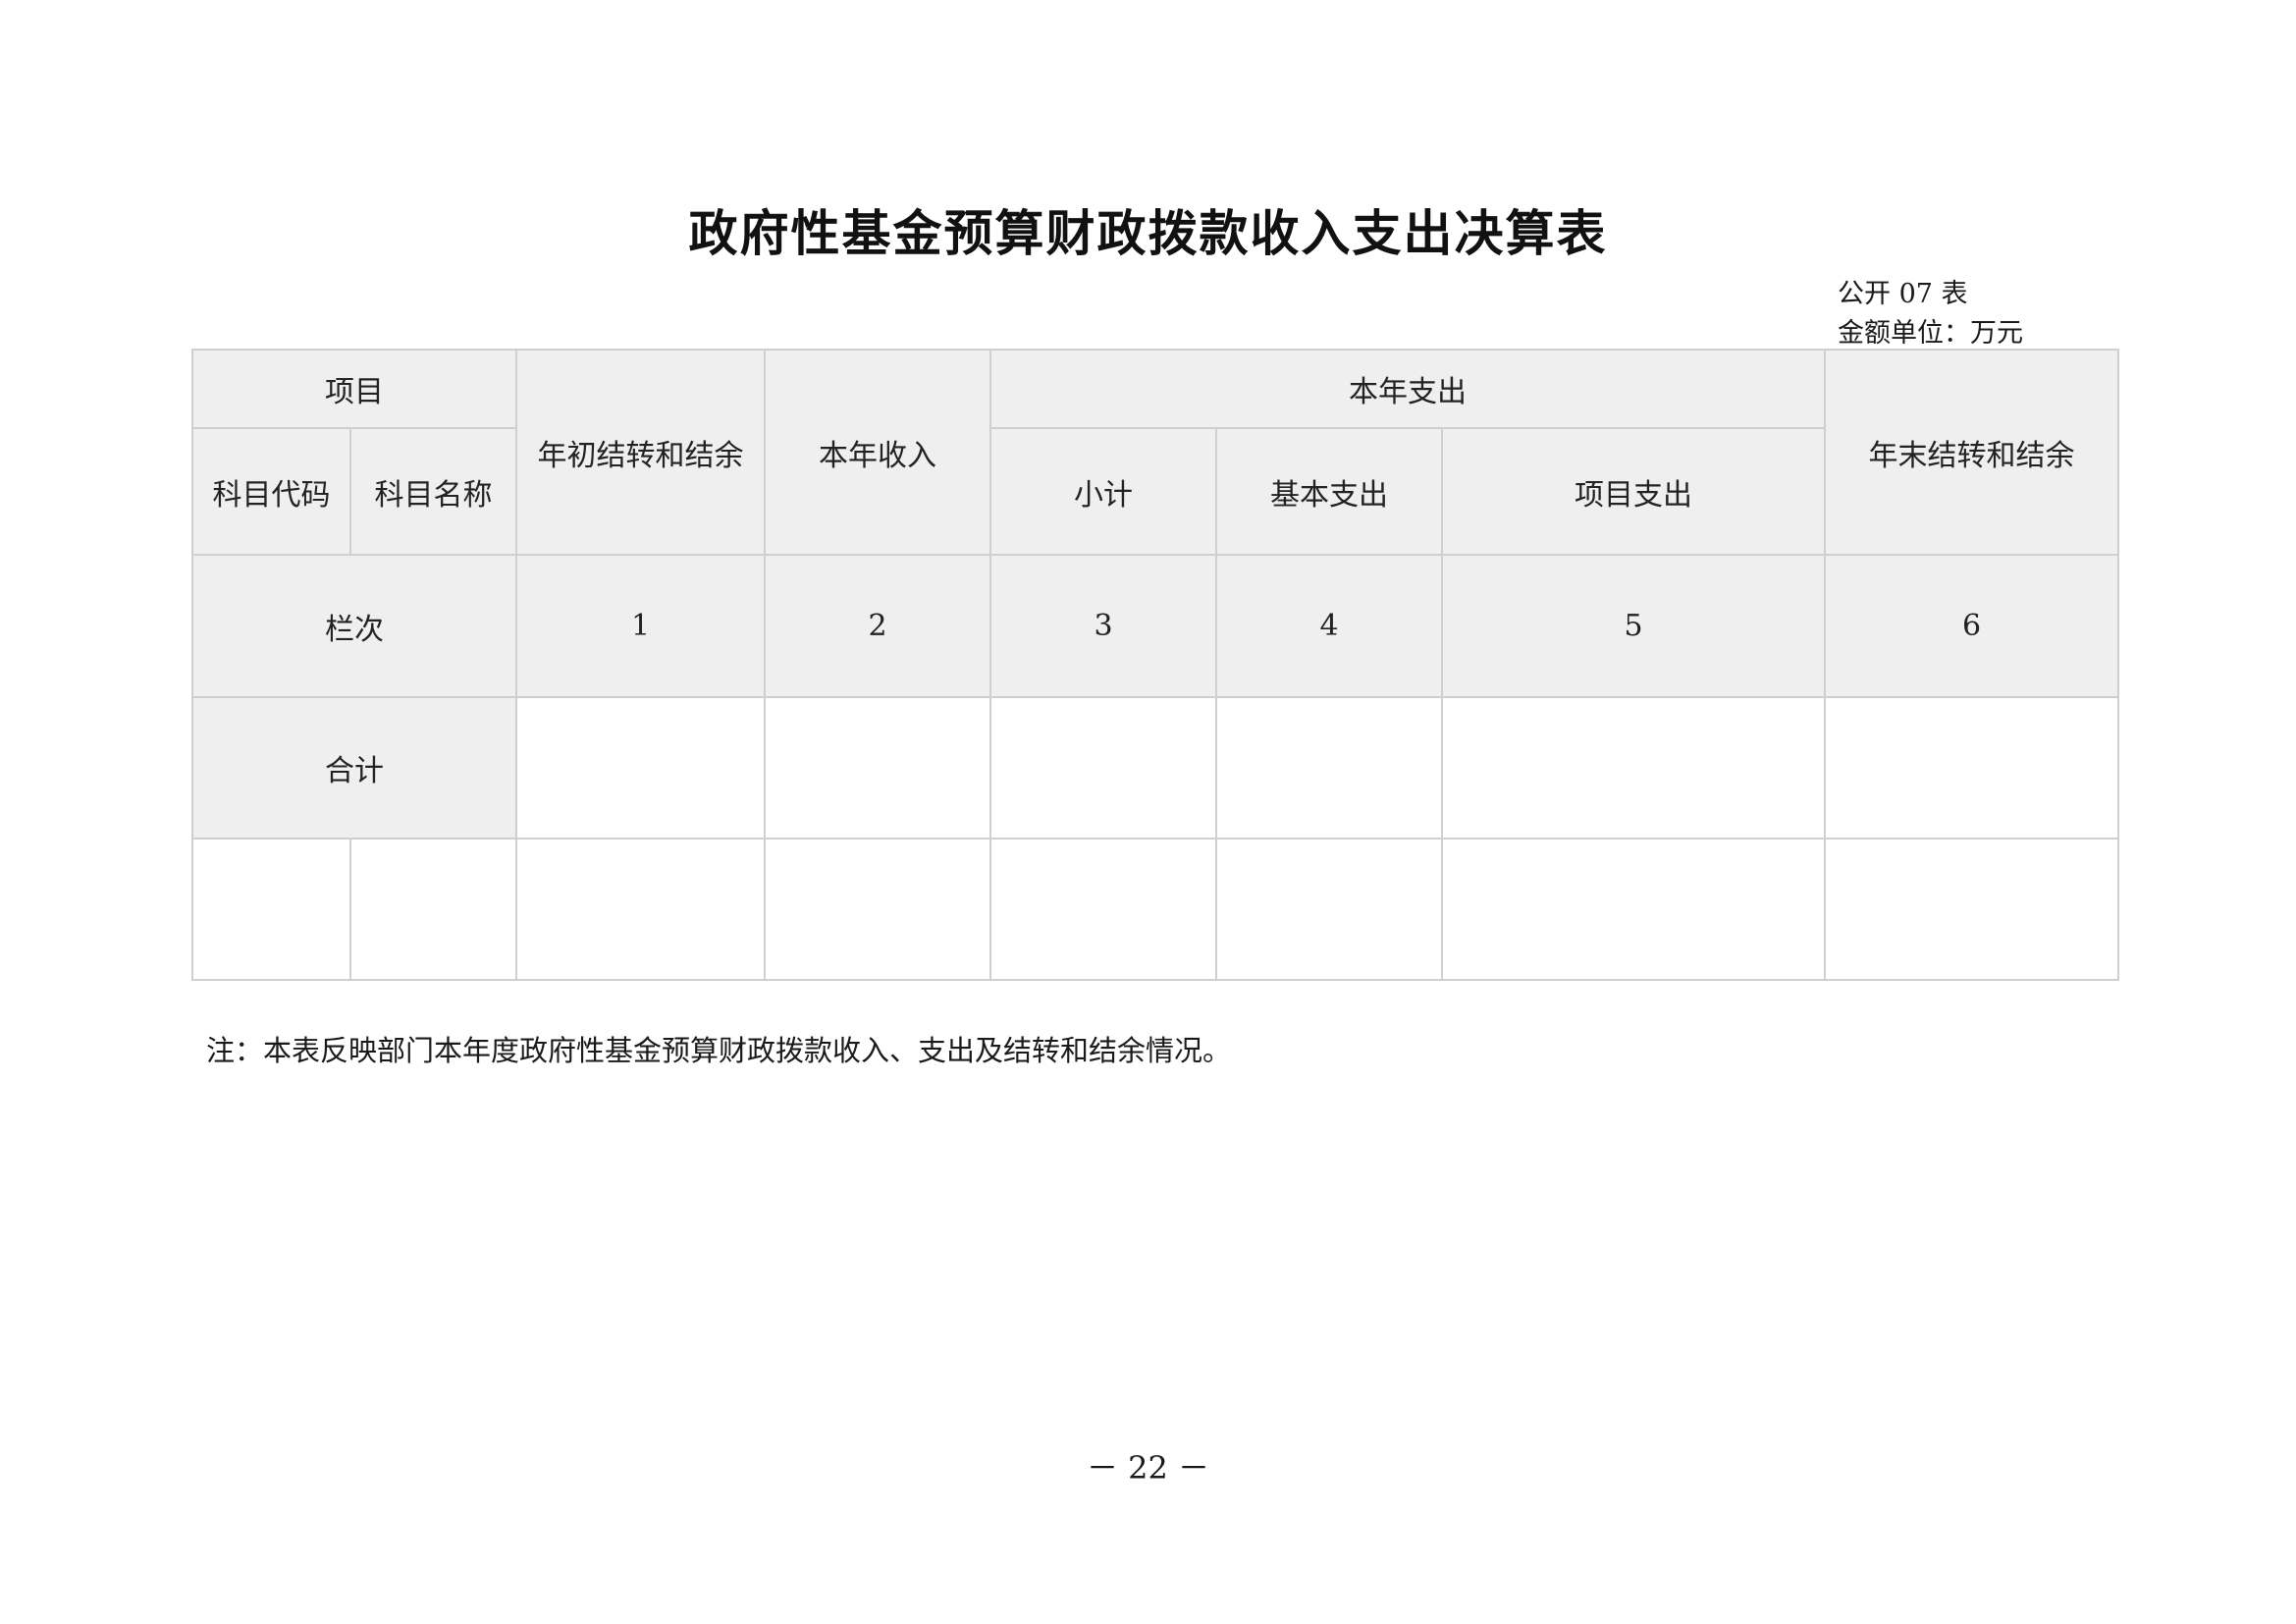 This screenshot has width=2296, height=1624. What do you see at coordinates (1407, 389) in the screenshot?
I see `header-current-expense: 本年支出` at bounding box center [1407, 389].